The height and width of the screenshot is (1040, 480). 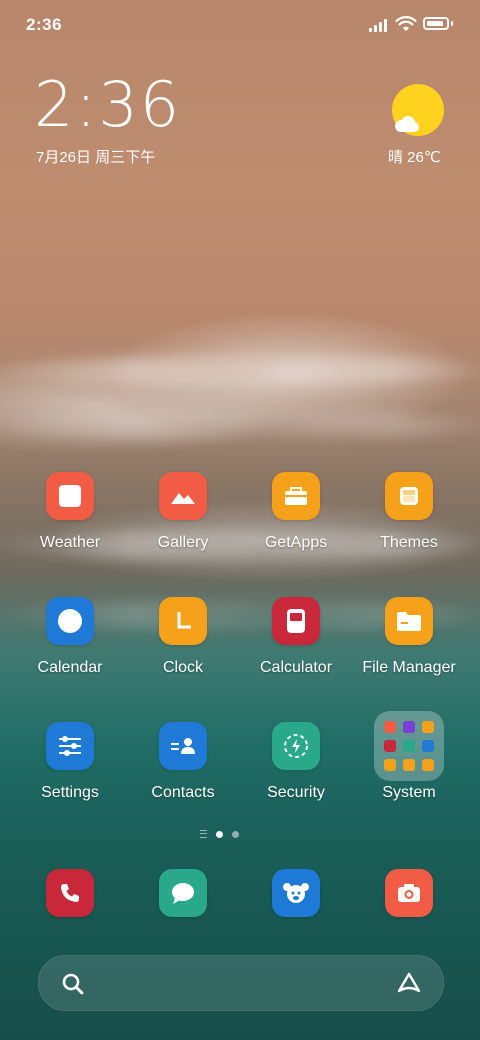 I want to click on app-getapps: GetApps, so click(x=296, y=512).